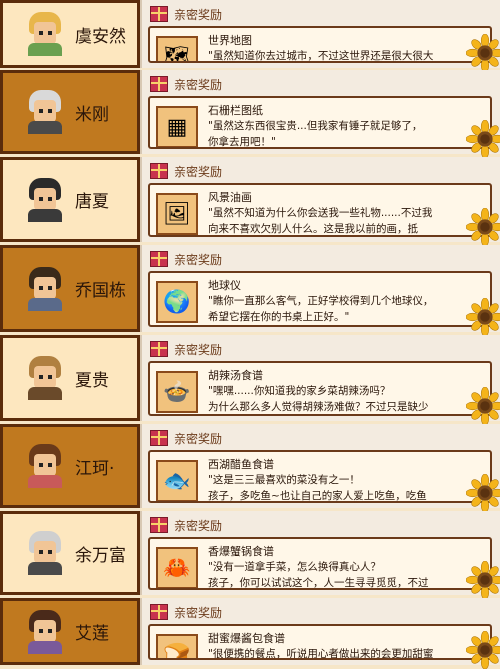 This screenshot has width=500, height=669. I want to click on item-description: "瞧你一直那么客气，正好学校得到几个地球仪， 希望它摆在你的书桌上正好。", so click(321, 309).